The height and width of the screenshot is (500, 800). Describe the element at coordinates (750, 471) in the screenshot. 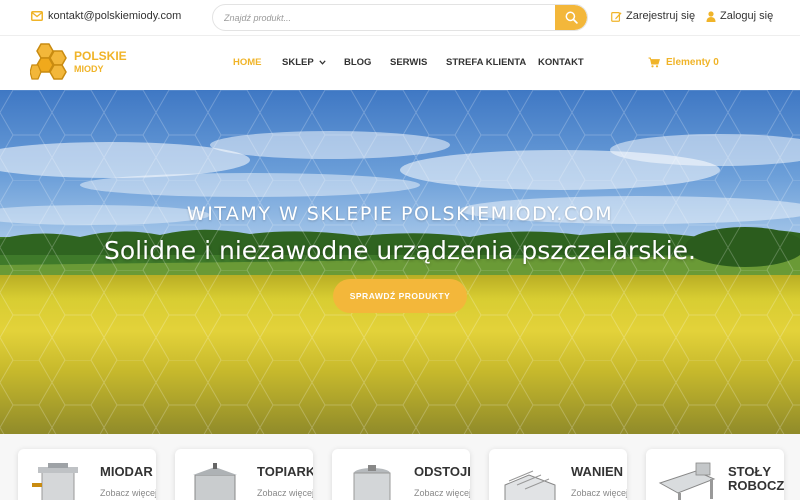

I see `category-name-line1: STOŁY` at that location.